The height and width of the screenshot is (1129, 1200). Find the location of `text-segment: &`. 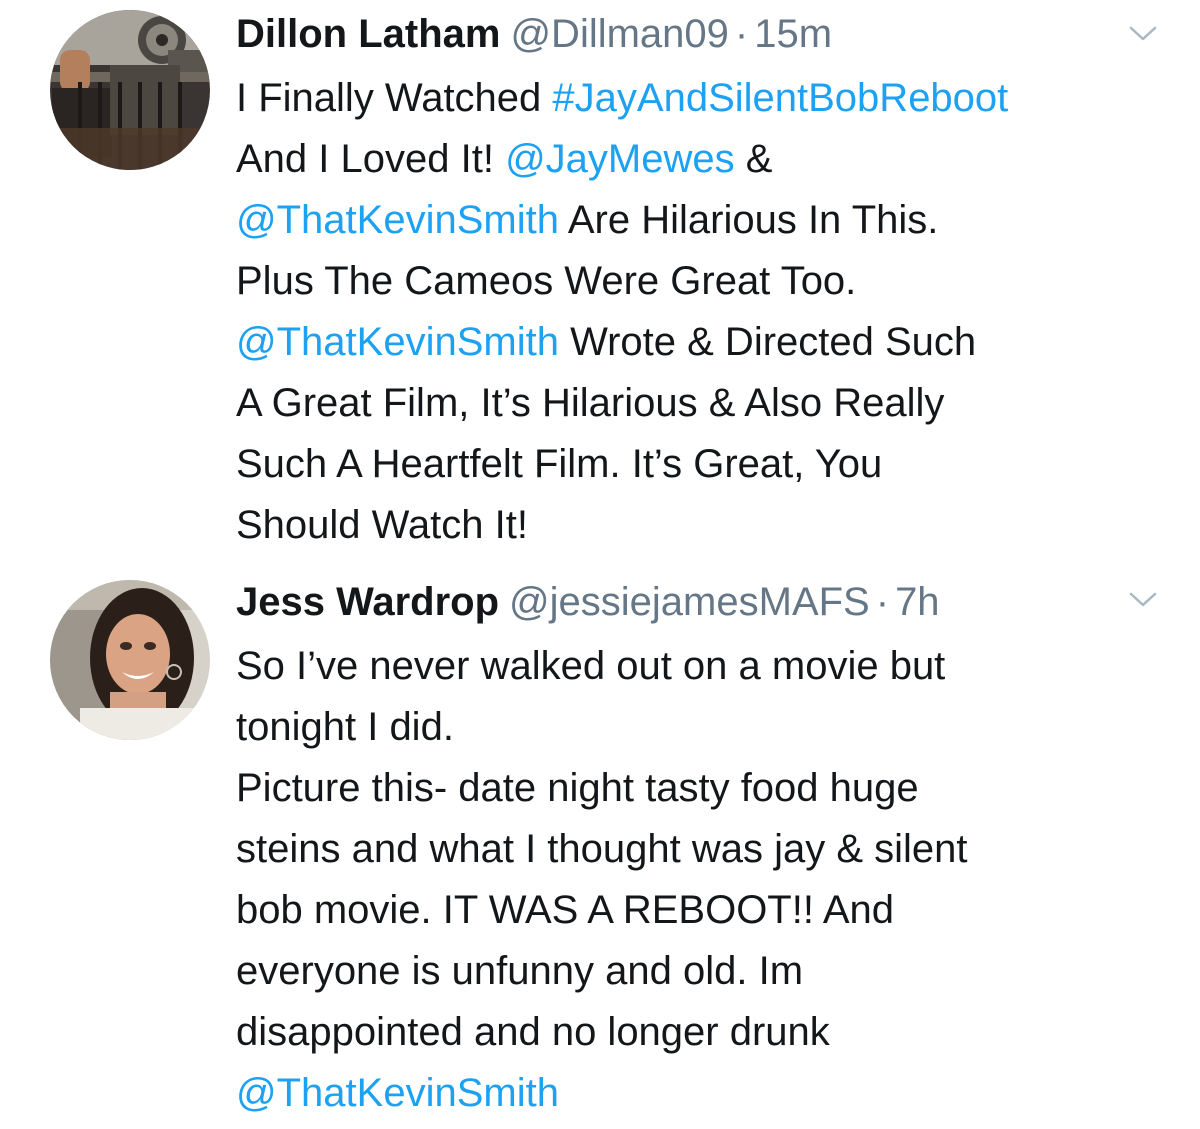

text-segment: & is located at coordinates (753, 159).